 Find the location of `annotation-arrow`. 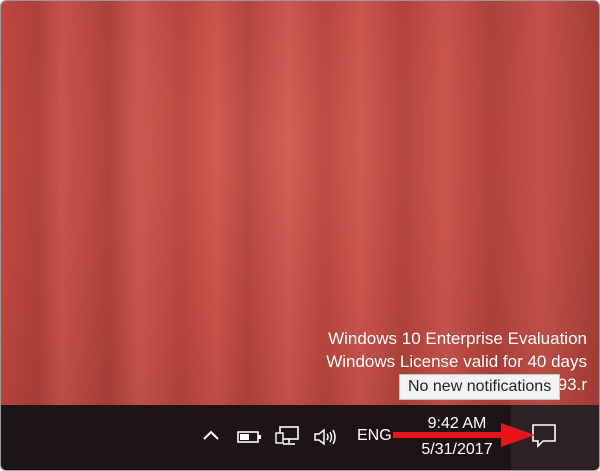

annotation-arrow is located at coordinates (464, 435).